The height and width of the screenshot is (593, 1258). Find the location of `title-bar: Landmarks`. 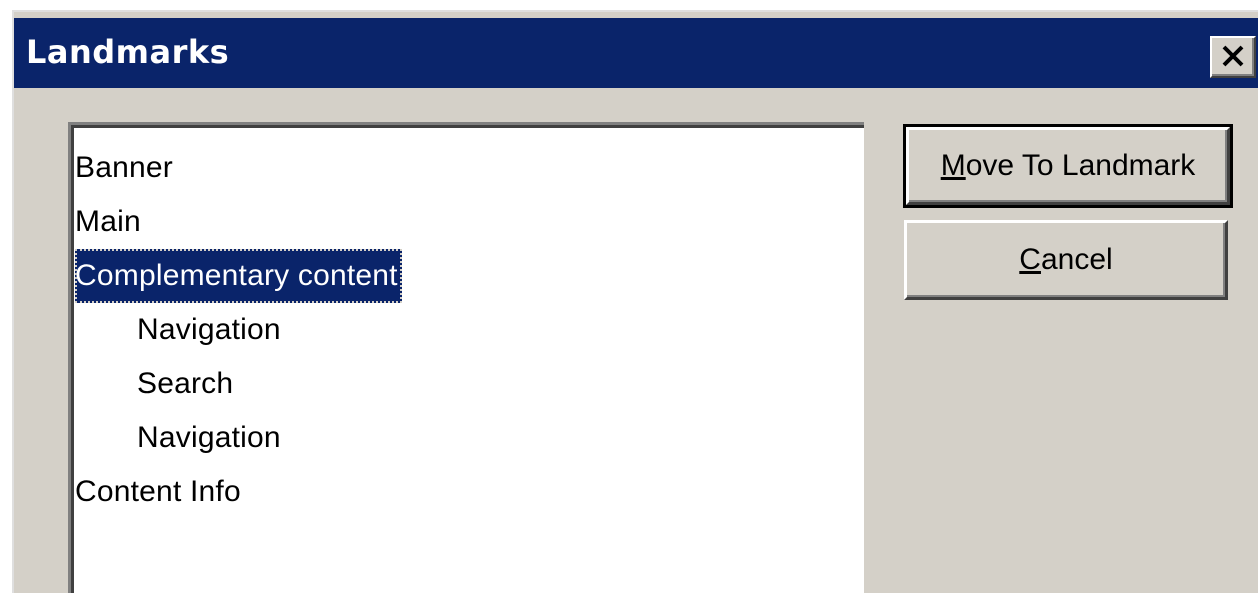

title-bar: Landmarks is located at coordinates (636, 53).